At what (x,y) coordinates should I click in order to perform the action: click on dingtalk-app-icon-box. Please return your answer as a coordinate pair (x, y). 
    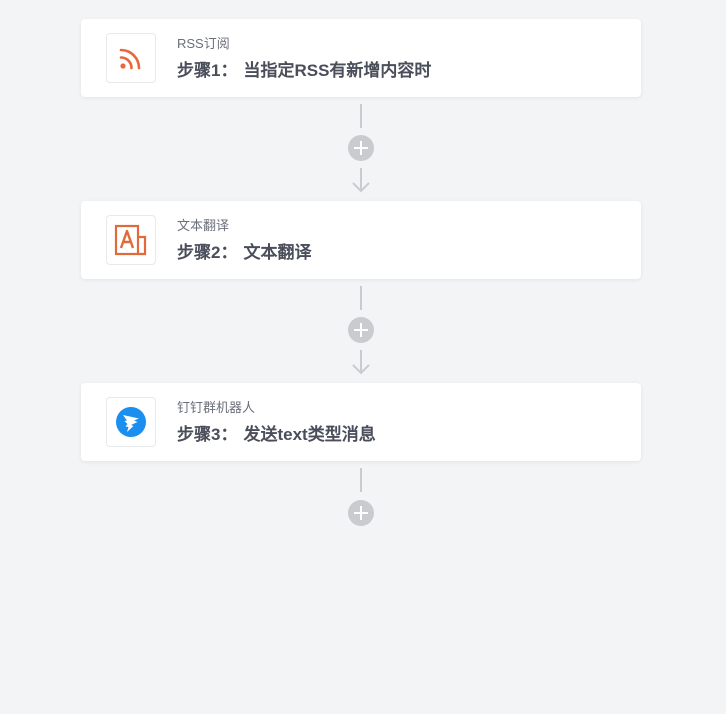
    Looking at the image, I should click on (131, 422).